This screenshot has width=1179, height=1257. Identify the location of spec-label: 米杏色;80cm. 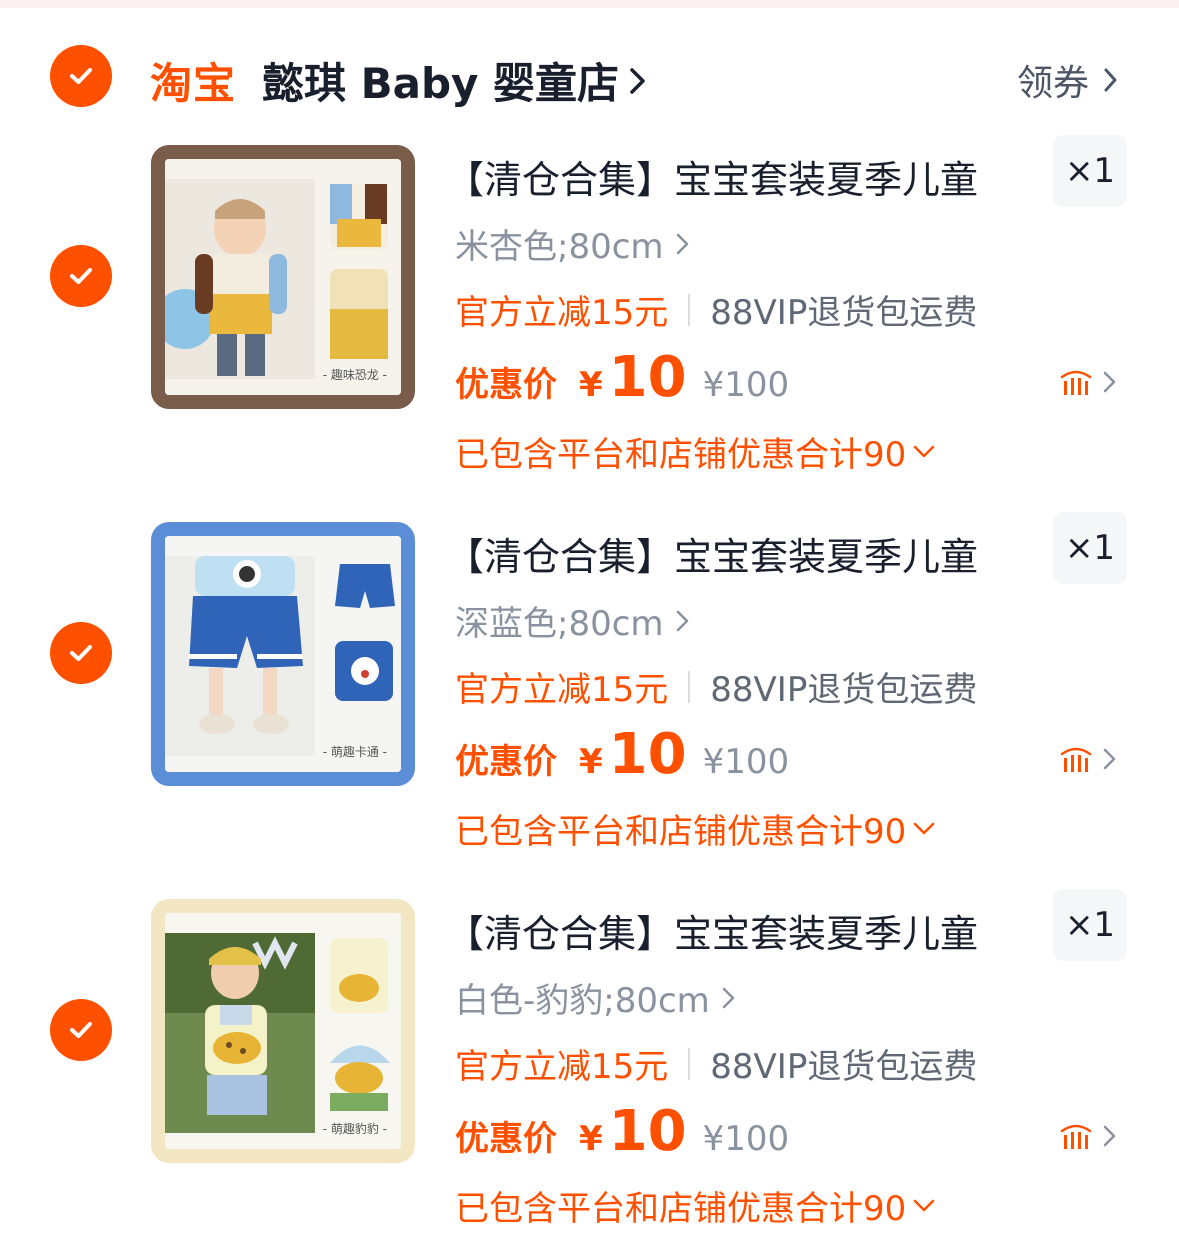
(559, 247).